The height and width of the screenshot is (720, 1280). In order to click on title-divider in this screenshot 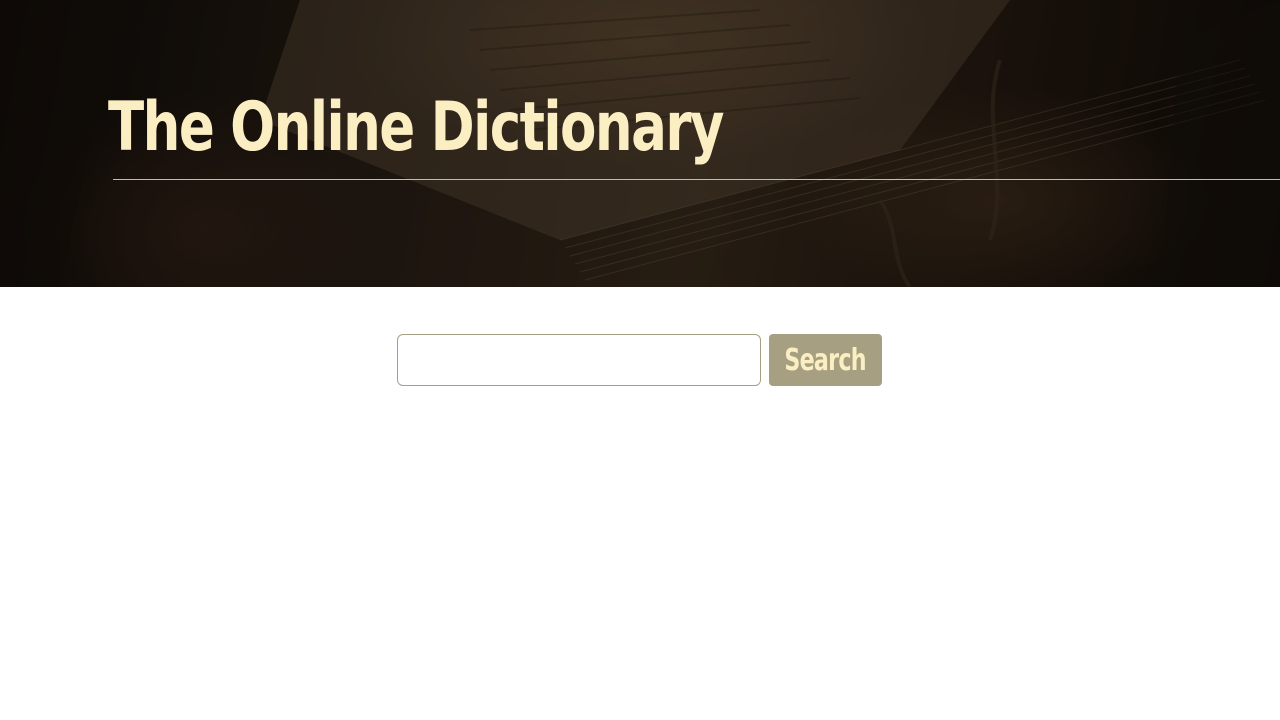, I will do `click(696, 179)`.